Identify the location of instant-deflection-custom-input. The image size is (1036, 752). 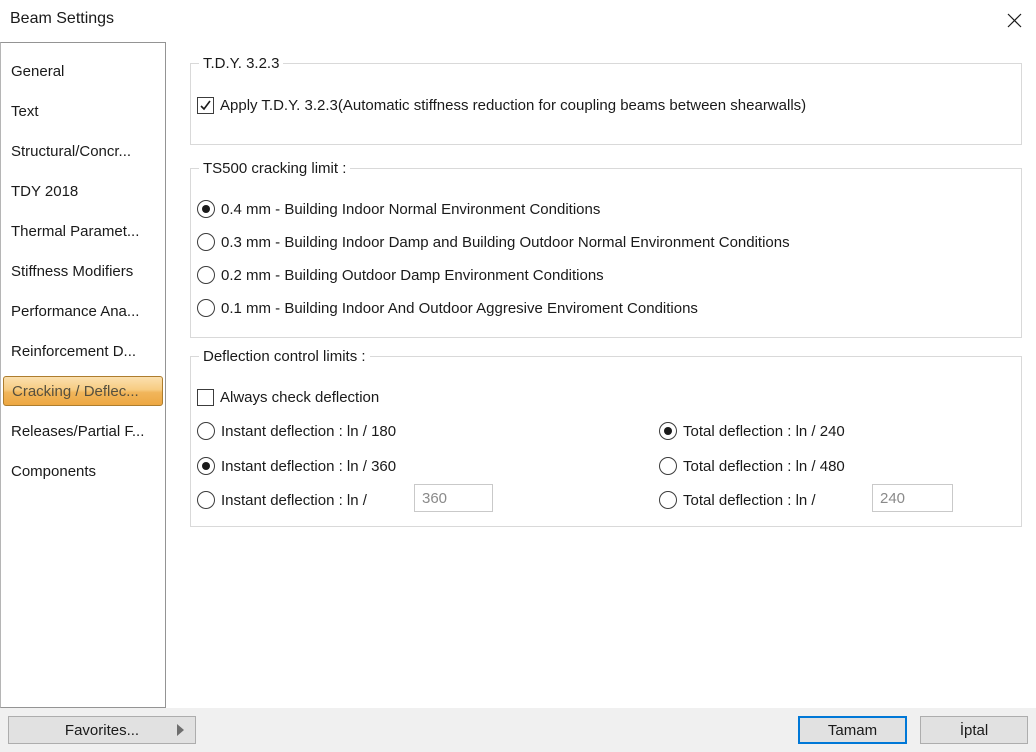
(453, 498).